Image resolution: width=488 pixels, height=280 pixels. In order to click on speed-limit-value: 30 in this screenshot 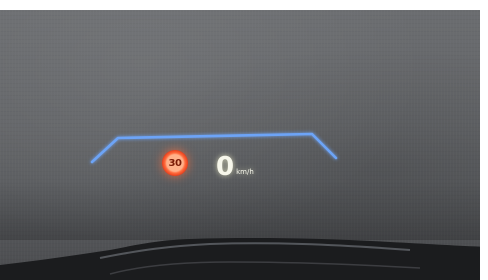, I will do `click(175, 163)`.